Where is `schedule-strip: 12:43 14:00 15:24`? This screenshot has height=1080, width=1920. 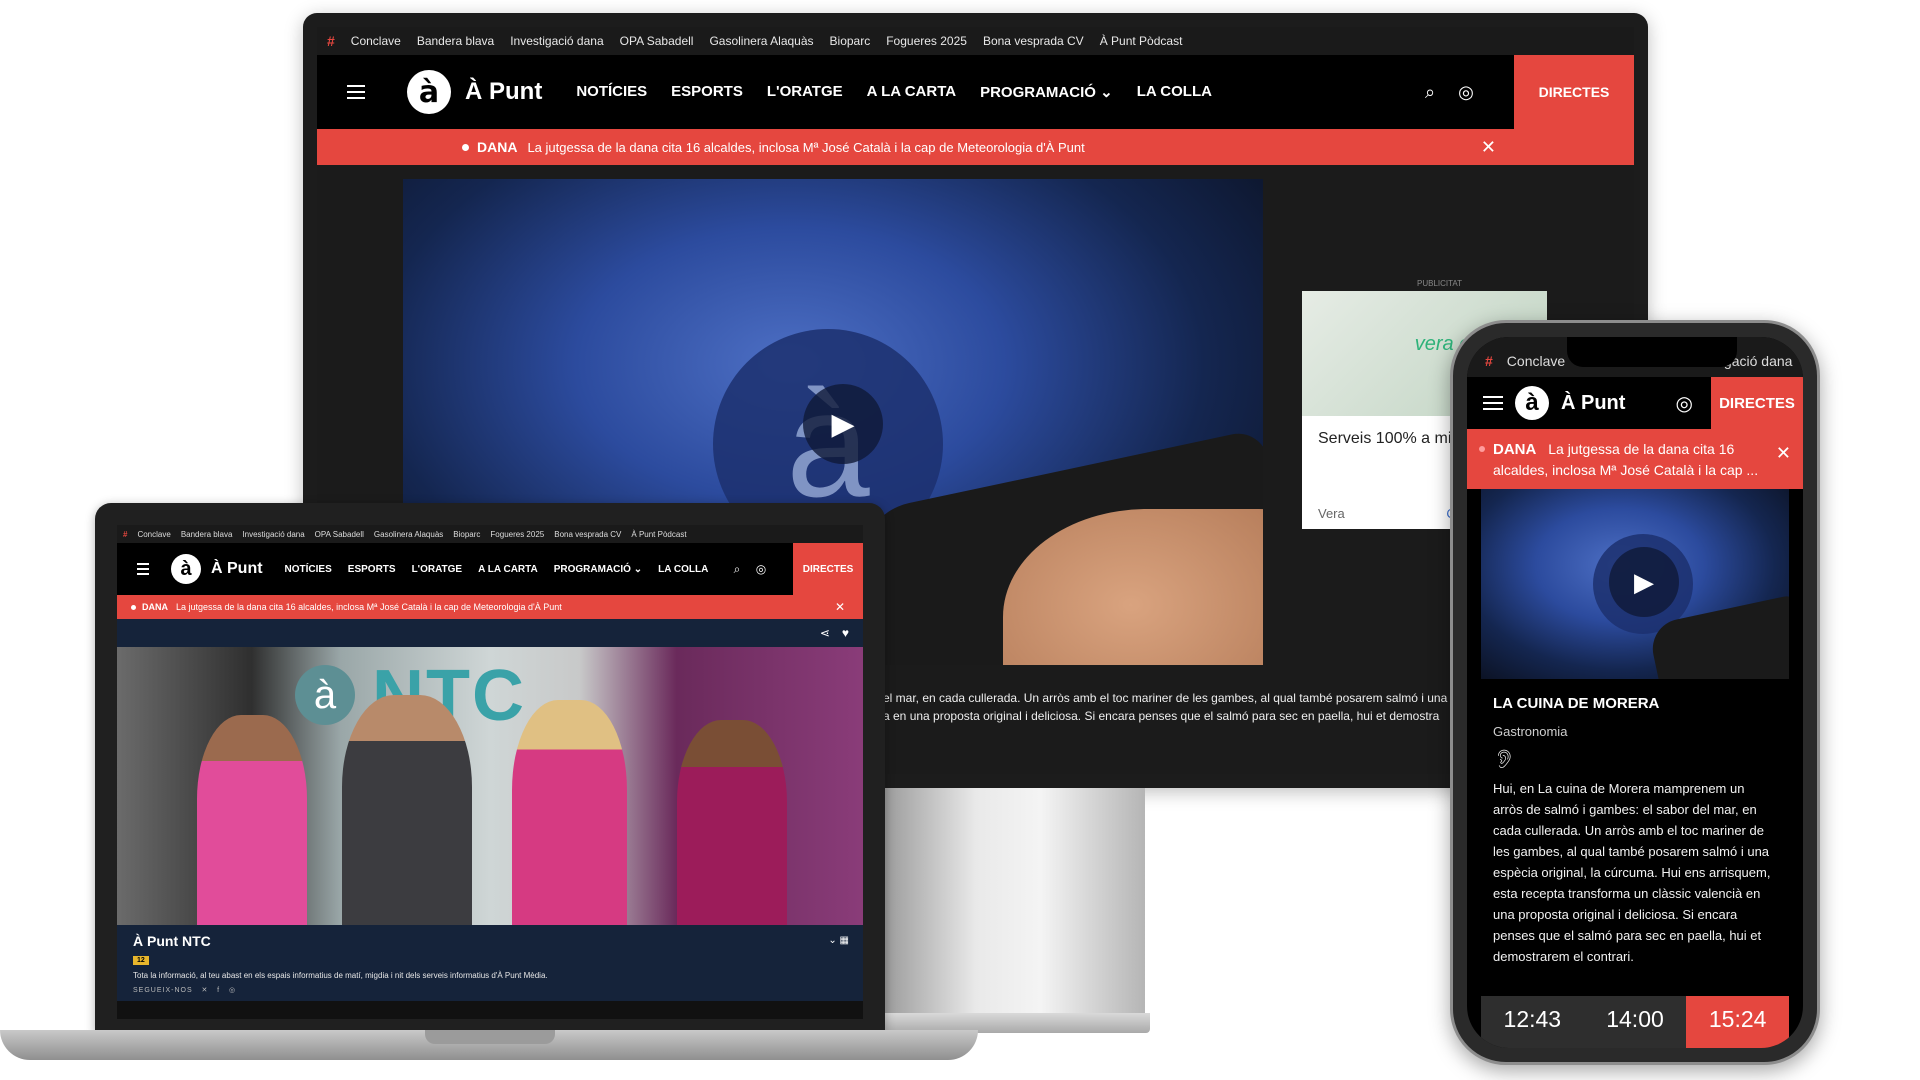
schedule-strip: 12:43 14:00 15:24 is located at coordinates (1635, 1022).